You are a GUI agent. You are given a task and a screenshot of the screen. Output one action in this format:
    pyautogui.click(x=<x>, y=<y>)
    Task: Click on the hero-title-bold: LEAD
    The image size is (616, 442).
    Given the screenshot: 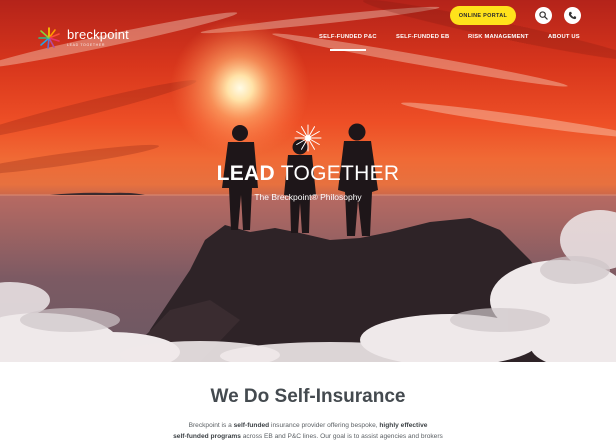 What is the action you would take?
    pyautogui.click(x=245, y=173)
    